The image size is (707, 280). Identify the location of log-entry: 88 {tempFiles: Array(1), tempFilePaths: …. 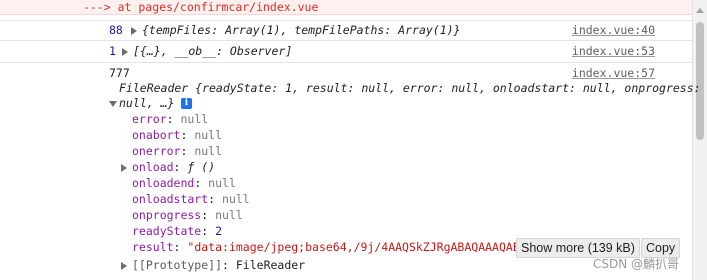
(346, 30).